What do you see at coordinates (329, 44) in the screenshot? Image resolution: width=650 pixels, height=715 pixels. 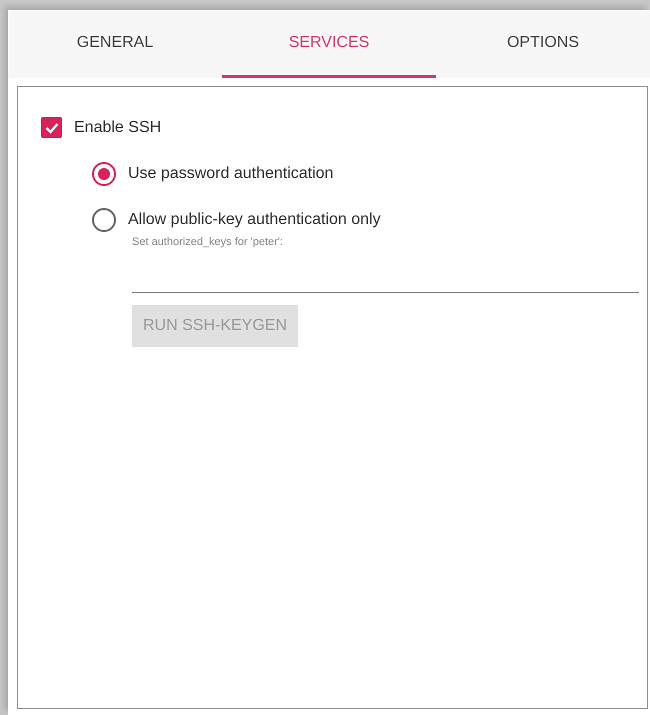 I see `tab: SERVICES` at bounding box center [329, 44].